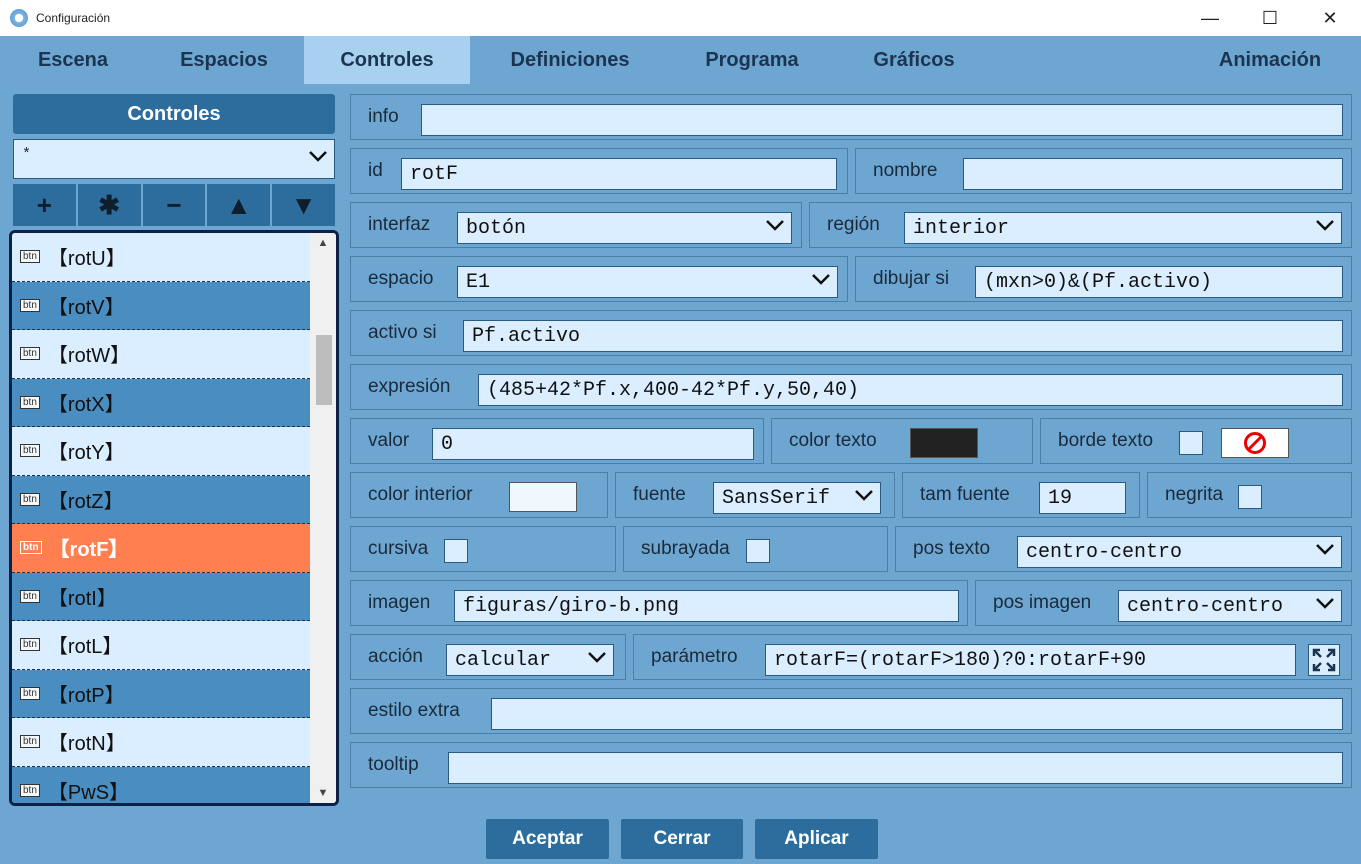  I want to click on borde-texto-checkbox, so click(1191, 443).